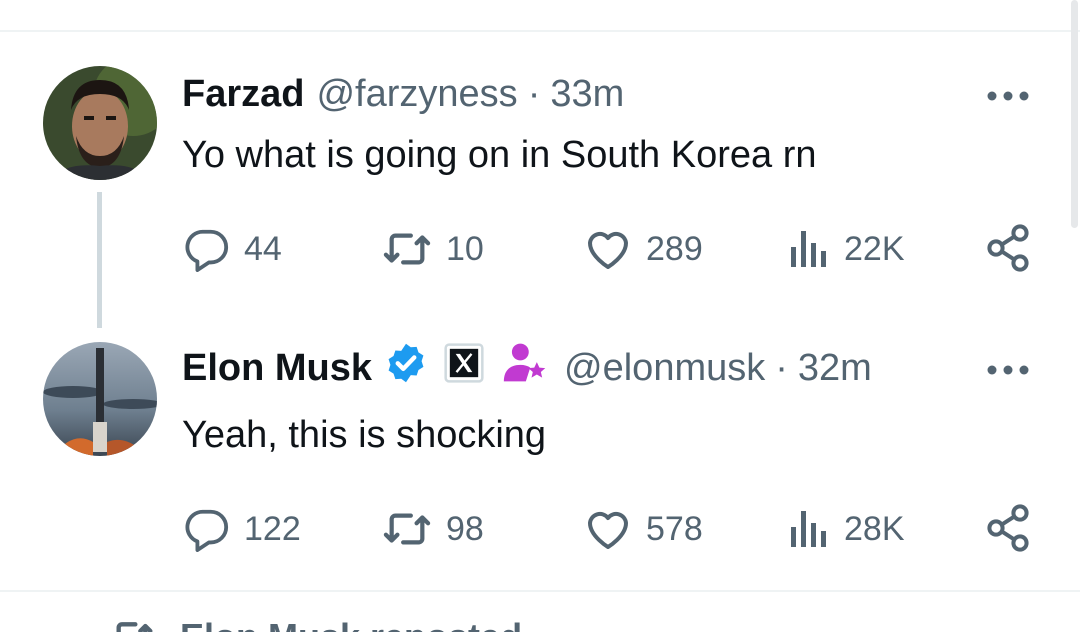 This screenshot has height=632, width=1080. I want to click on views-button: 22K, so click(846, 249).